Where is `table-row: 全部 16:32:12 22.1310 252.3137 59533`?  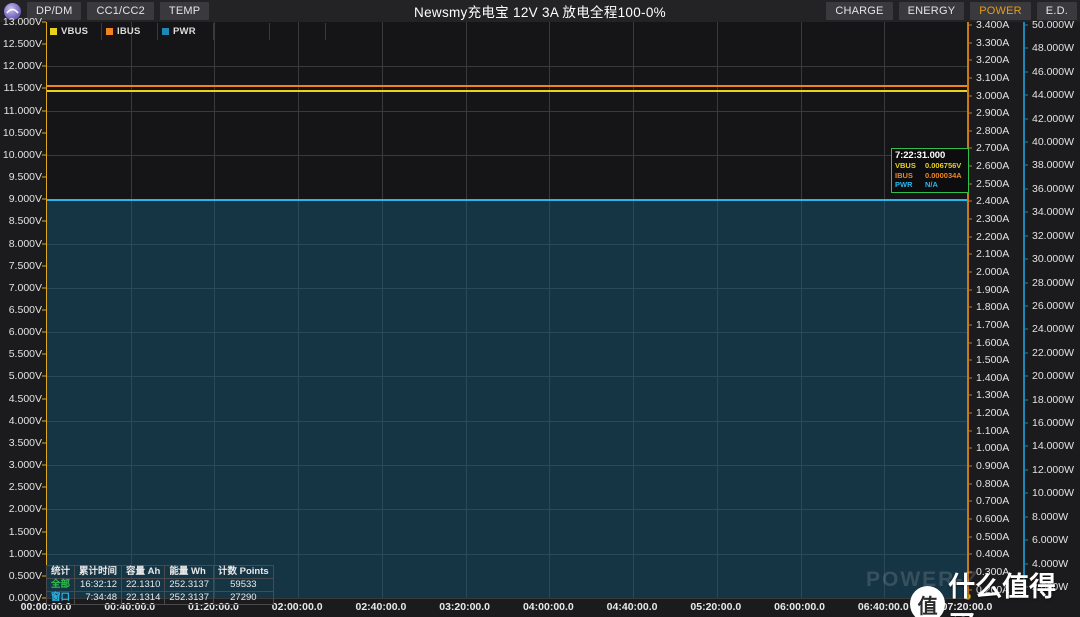 table-row: 全部 16:32:12 22.1310 252.3137 59533 is located at coordinates (159, 585).